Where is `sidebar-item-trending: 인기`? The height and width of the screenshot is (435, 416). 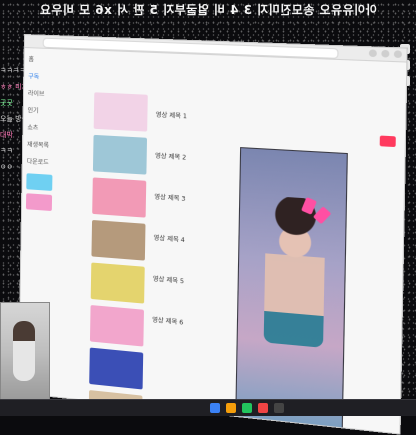
sidebar-item-trending: 인기 is located at coordinates (60, 112).